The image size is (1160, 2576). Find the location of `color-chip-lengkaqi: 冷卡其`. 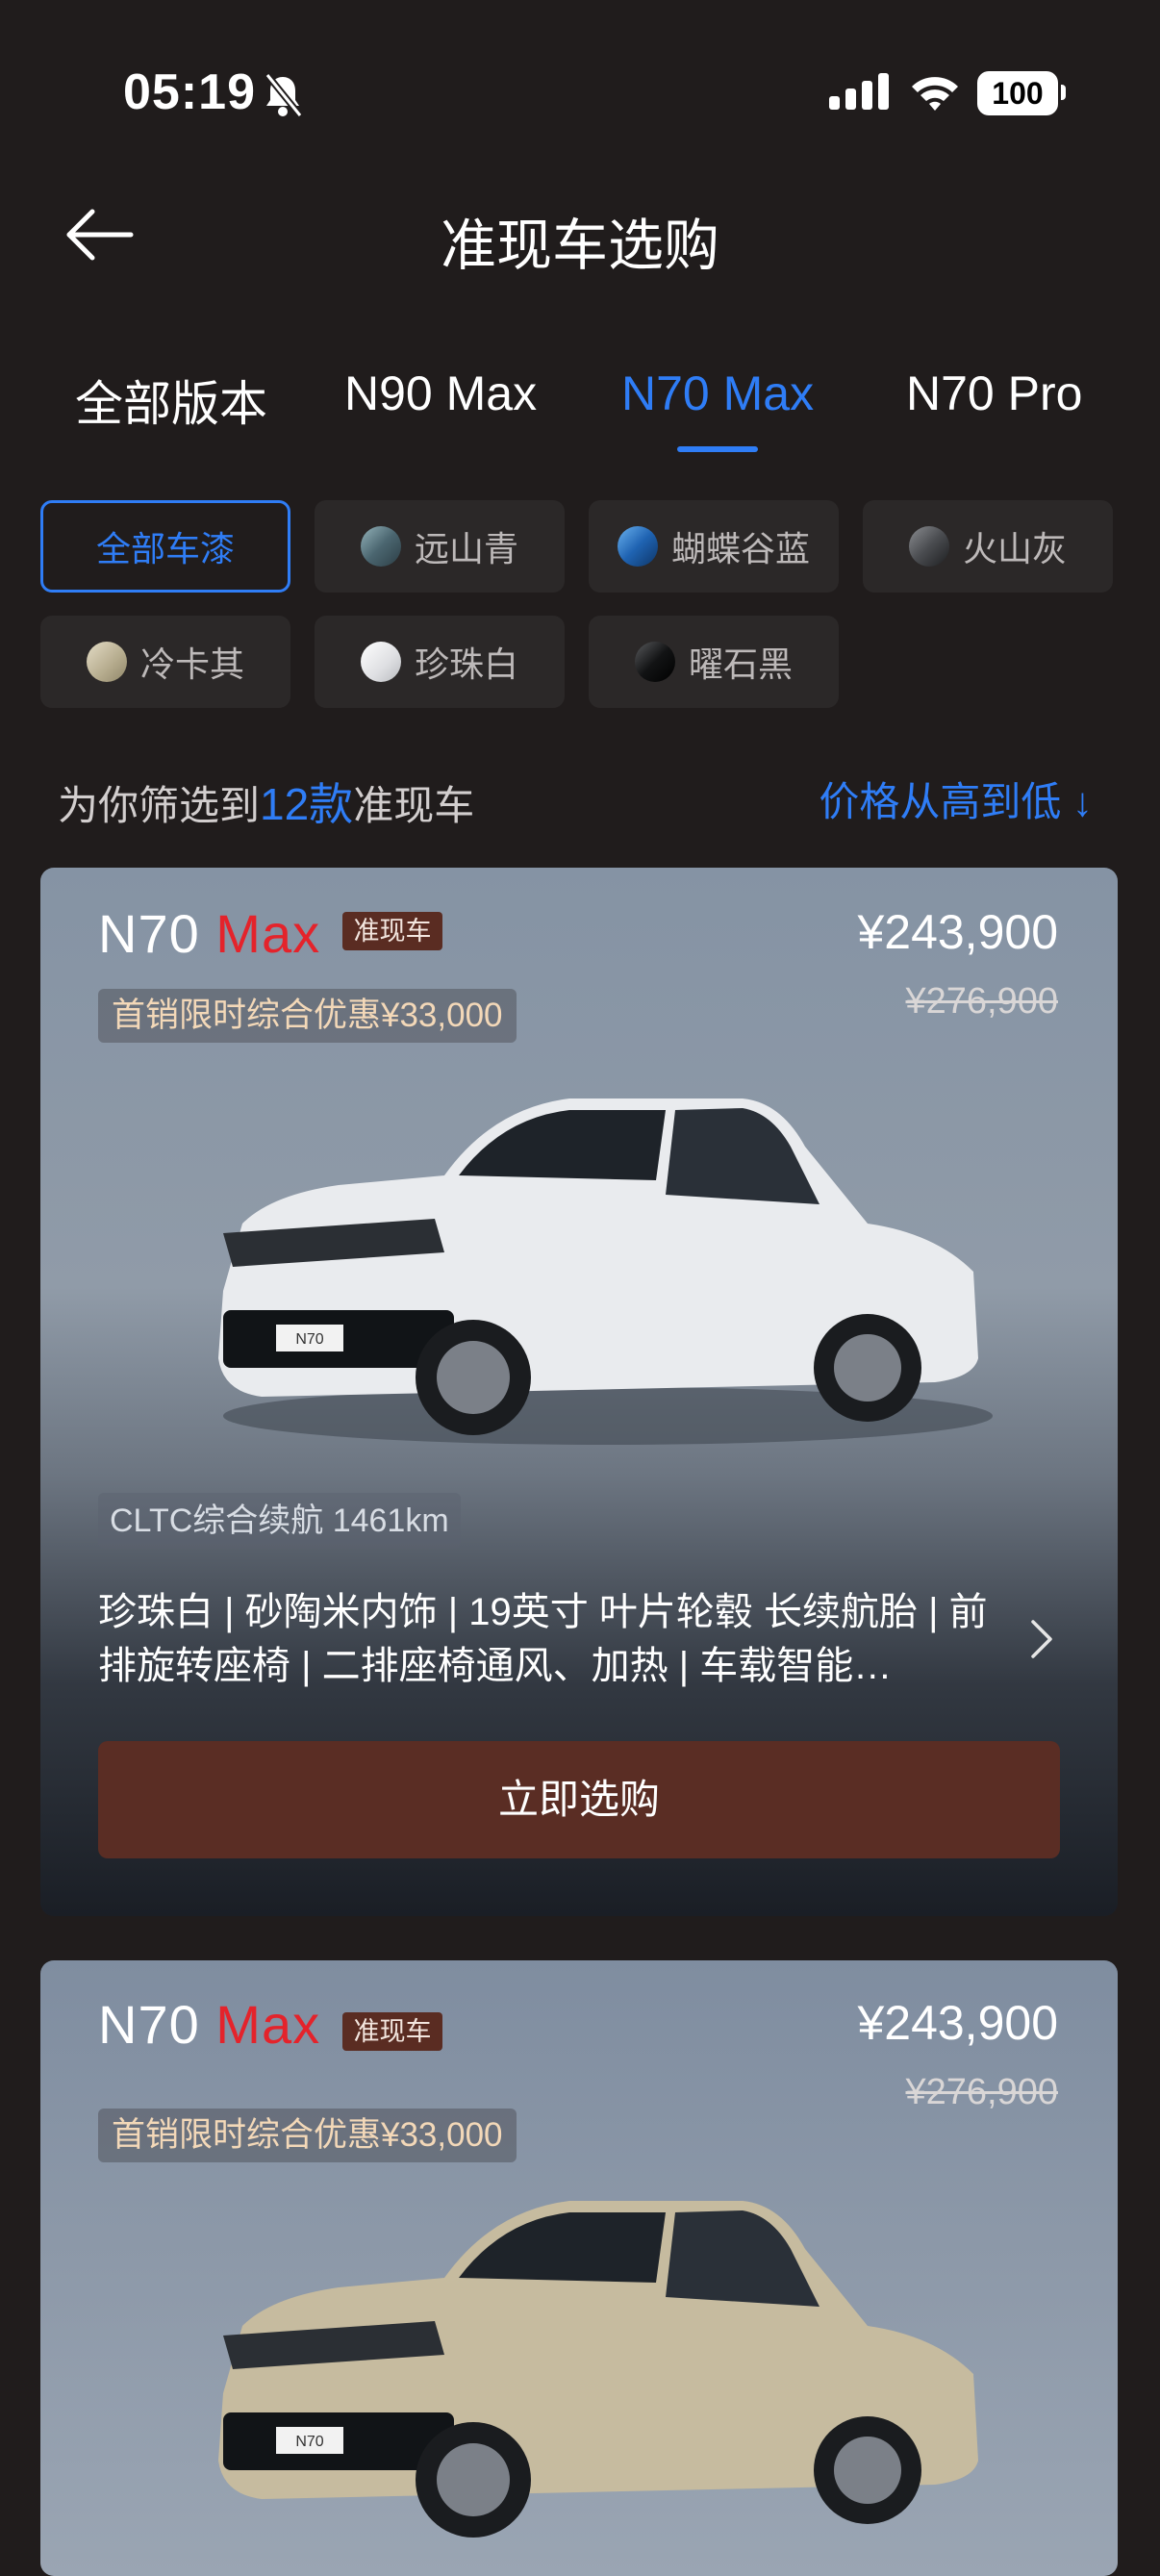

color-chip-lengkaqi: 冷卡其 is located at coordinates (165, 662).